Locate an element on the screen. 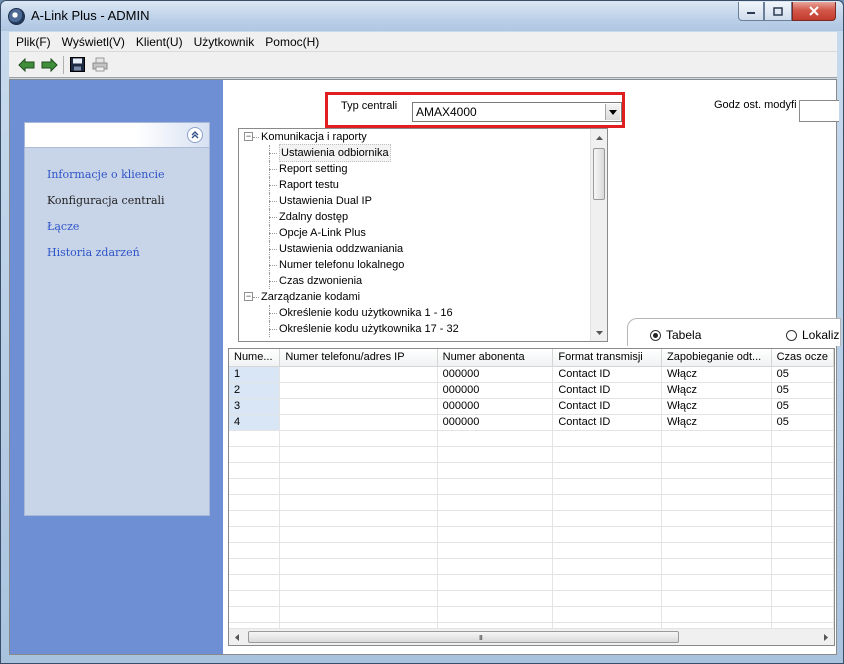 Image resolution: width=844 pixels, height=664 pixels. close-button is located at coordinates (814, 11).